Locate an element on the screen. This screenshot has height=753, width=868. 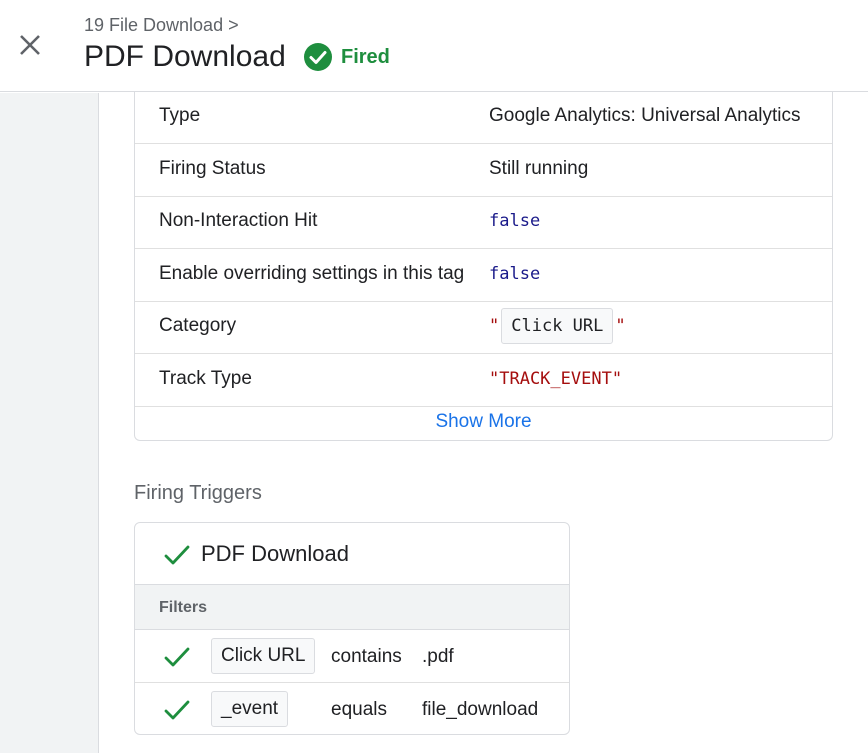
property-key: Non-Interaction Hit is located at coordinates (238, 220).